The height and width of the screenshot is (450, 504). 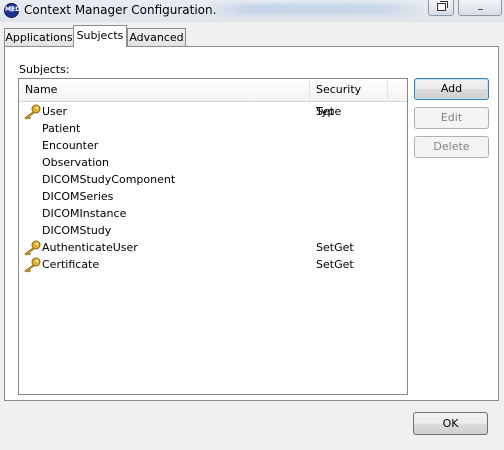 What do you see at coordinates (213, 162) in the screenshot?
I see `table-row: Observation` at bounding box center [213, 162].